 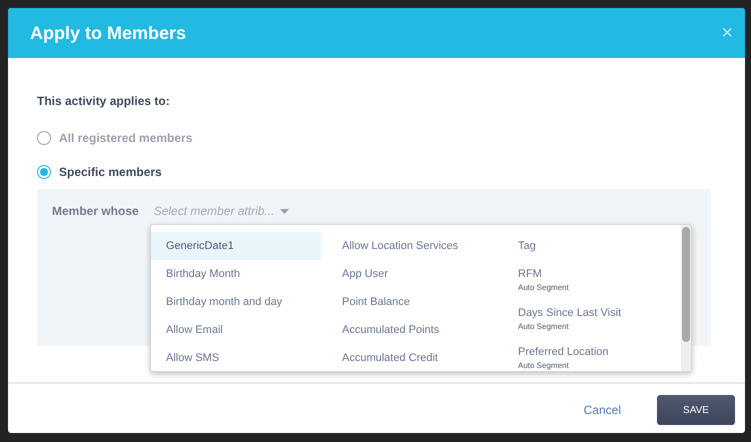 I want to click on option-label: Preferred Location, so click(x=564, y=352).